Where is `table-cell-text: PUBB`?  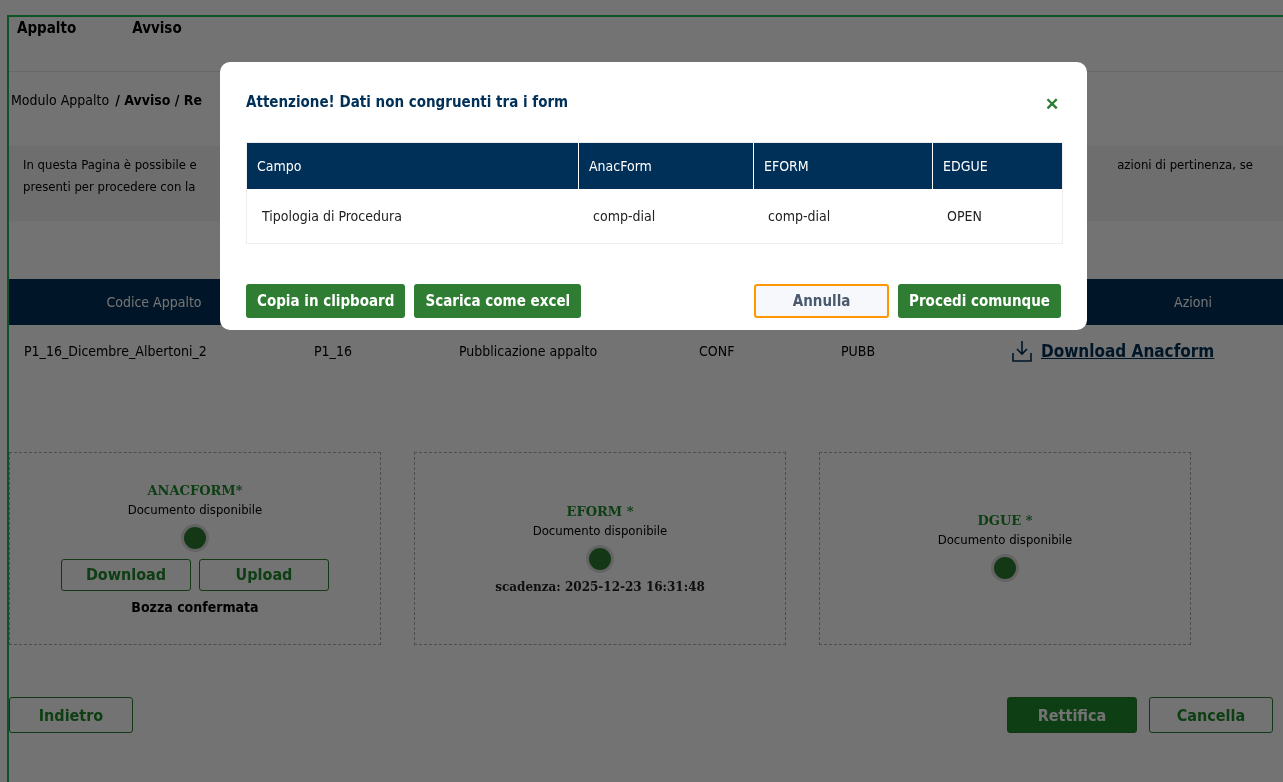 table-cell-text: PUBB is located at coordinates (859, 351).